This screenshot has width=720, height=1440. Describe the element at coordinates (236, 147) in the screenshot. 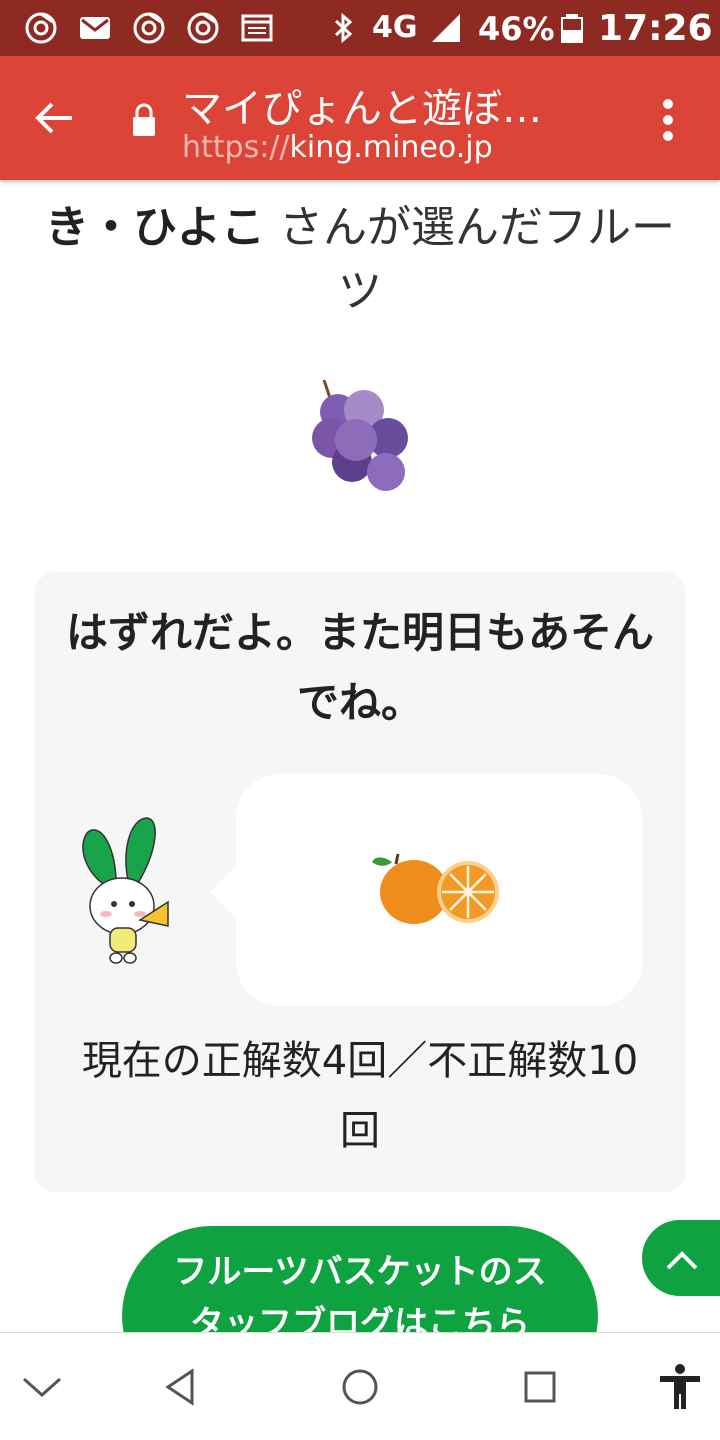

I see `url-scheme: https://` at that location.